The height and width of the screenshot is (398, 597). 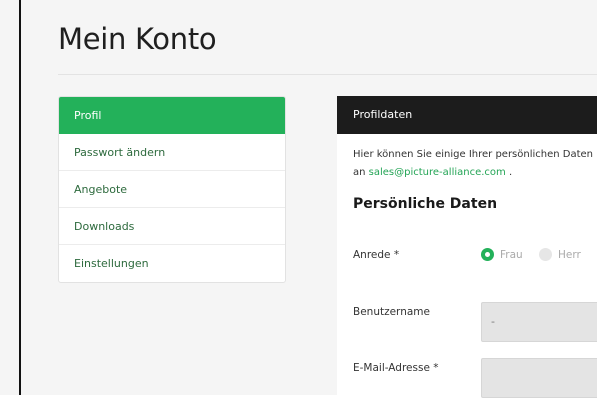 I want to click on intro-prefix: an, so click(x=361, y=172).